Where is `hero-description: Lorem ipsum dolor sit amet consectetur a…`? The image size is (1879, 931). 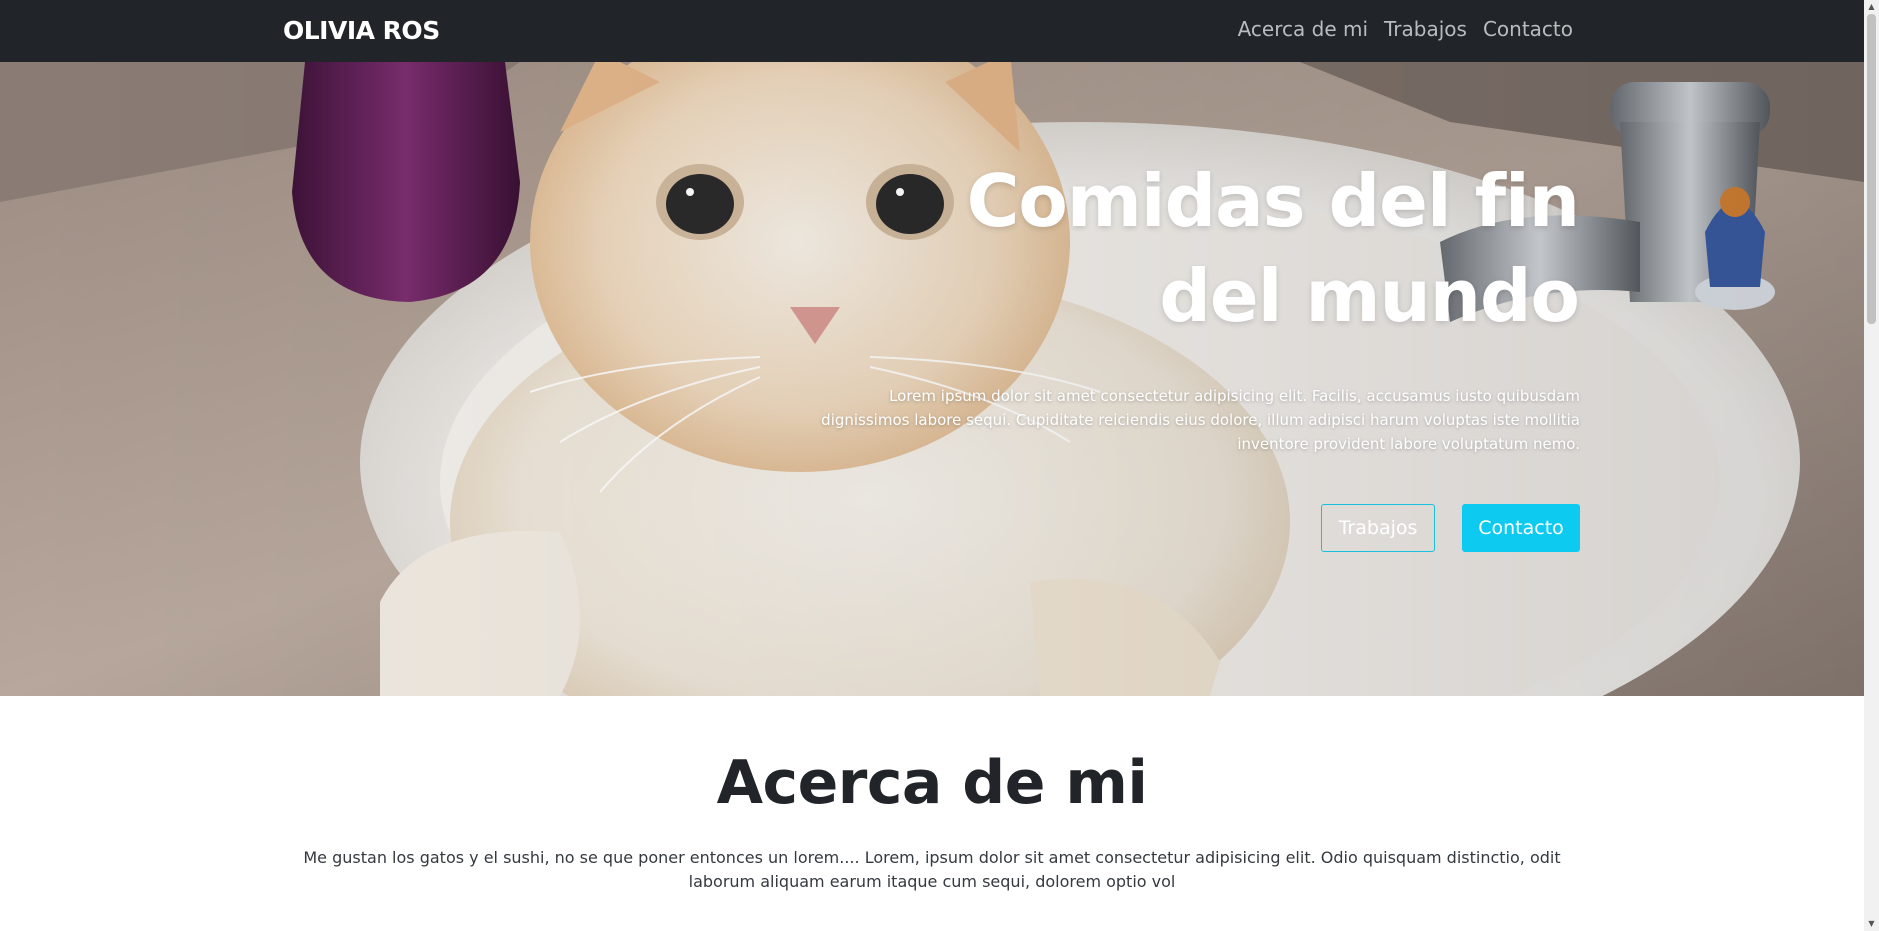 hero-description: Lorem ipsum dolor sit amet consectetur a… is located at coordinates (1200, 420).